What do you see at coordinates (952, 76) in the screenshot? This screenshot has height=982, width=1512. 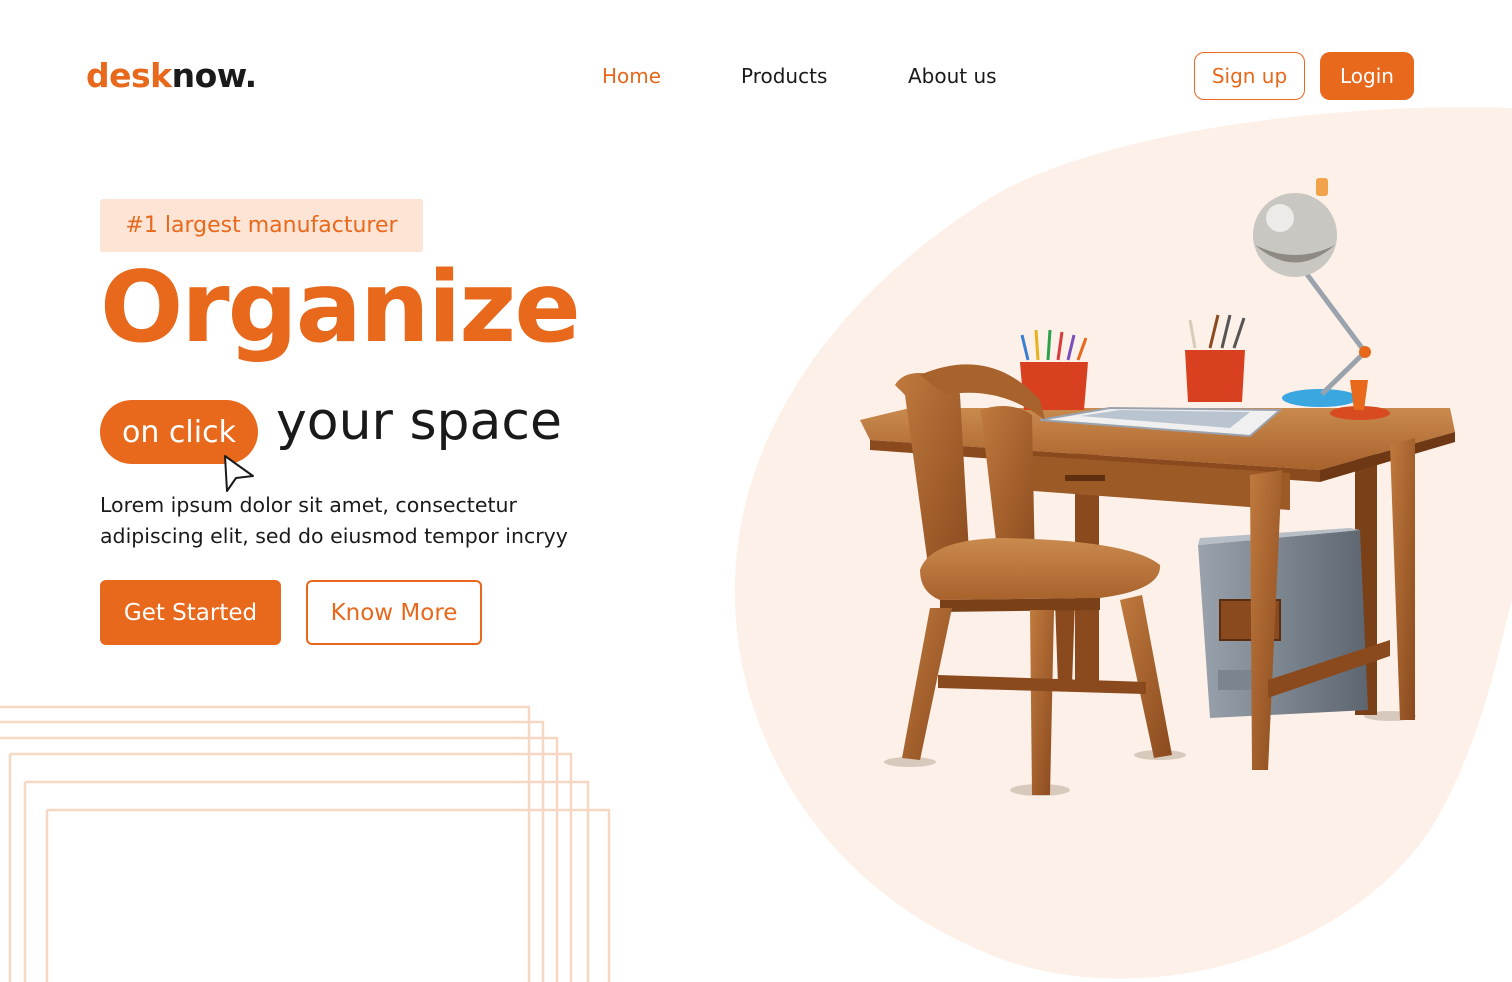 I see `nav-about-us: About us` at bounding box center [952, 76].